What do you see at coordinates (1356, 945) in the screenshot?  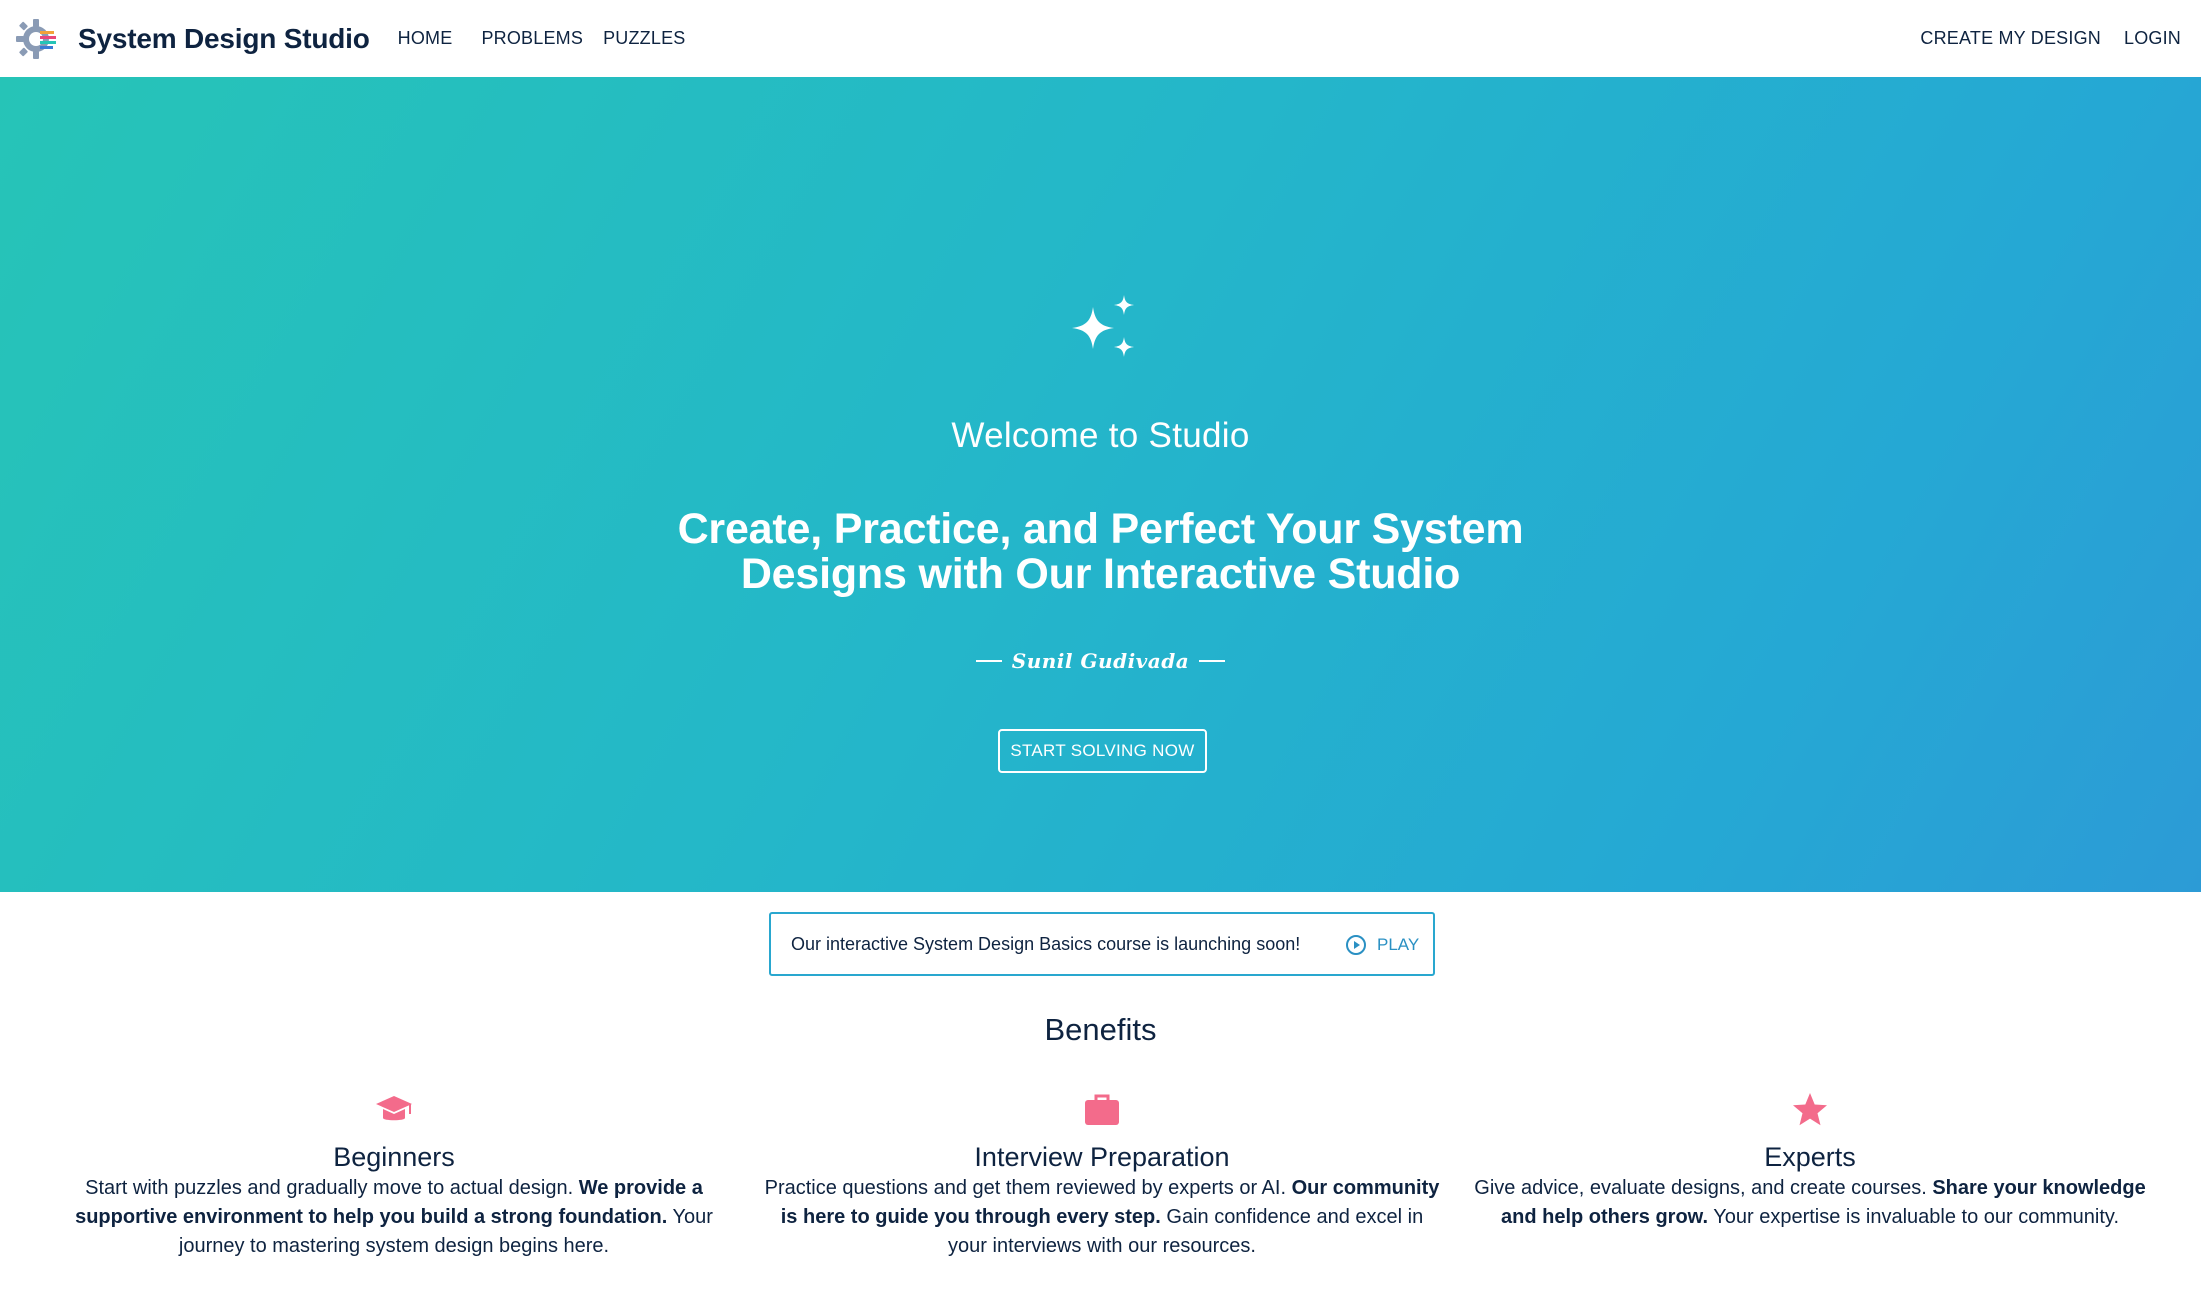 I see `play-circle-icon` at bounding box center [1356, 945].